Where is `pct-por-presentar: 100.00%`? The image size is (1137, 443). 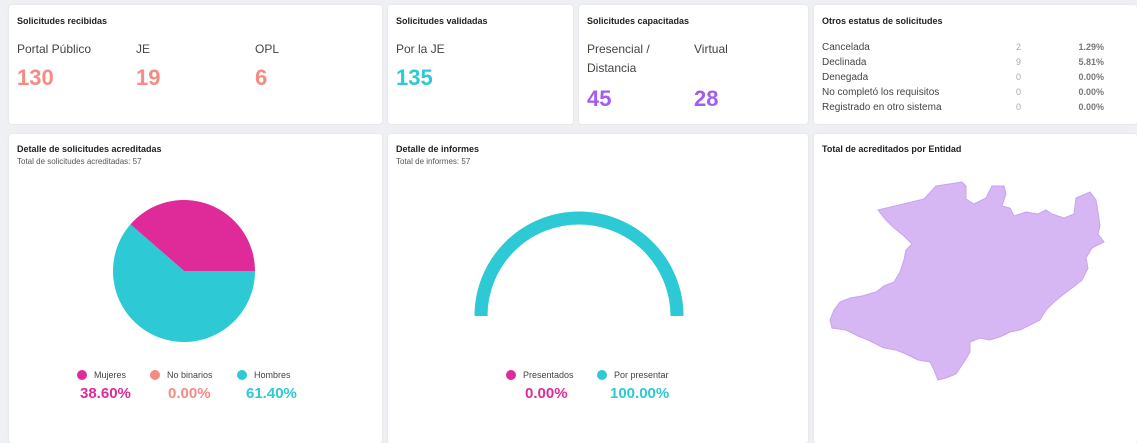 pct-por-presentar: 100.00% is located at coordinates (640, 393).